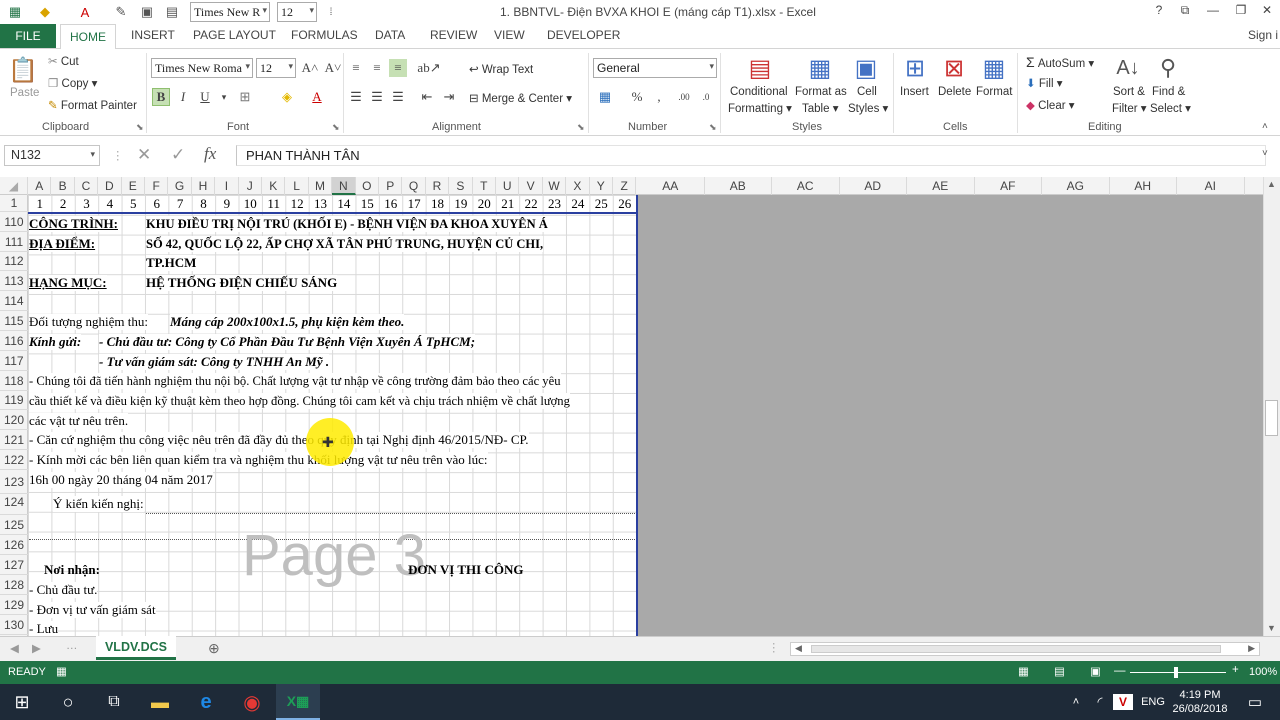 This screenshot has width=1280, height=720. Describe the element at coordinates (45, 12) in the screenshot. I see `paint-bucket-icon: ◆` at that location.